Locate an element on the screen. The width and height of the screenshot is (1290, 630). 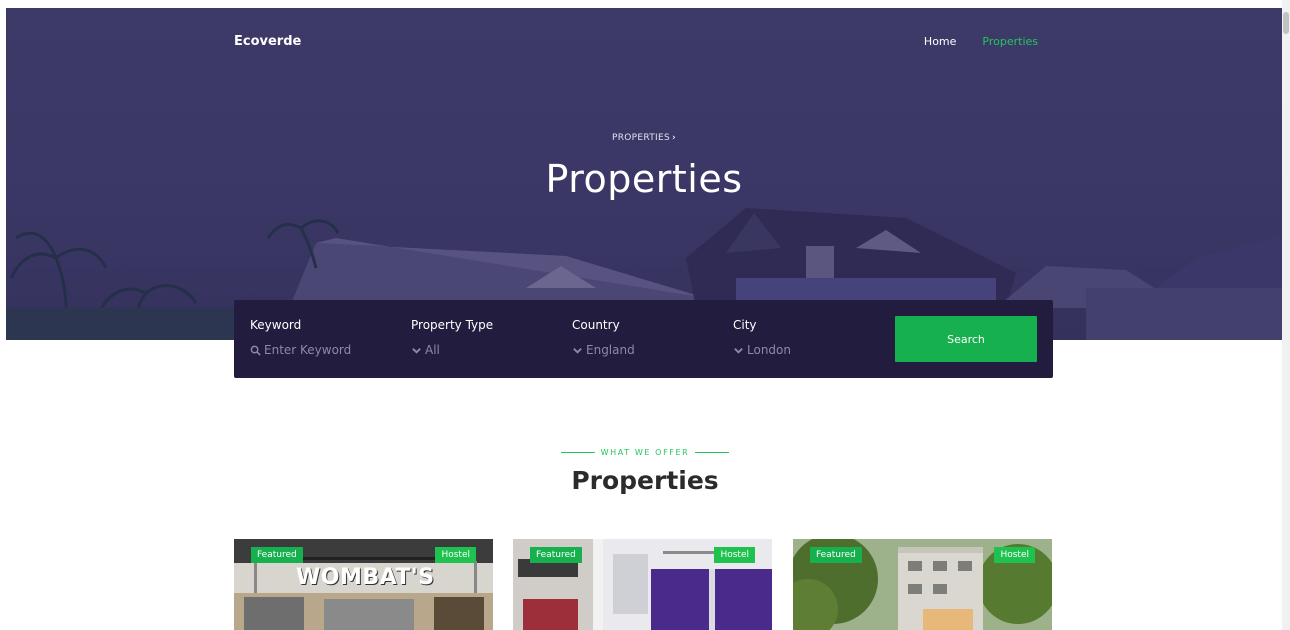
nav-link-properties: Properties is located at coordinates (1010, 41).